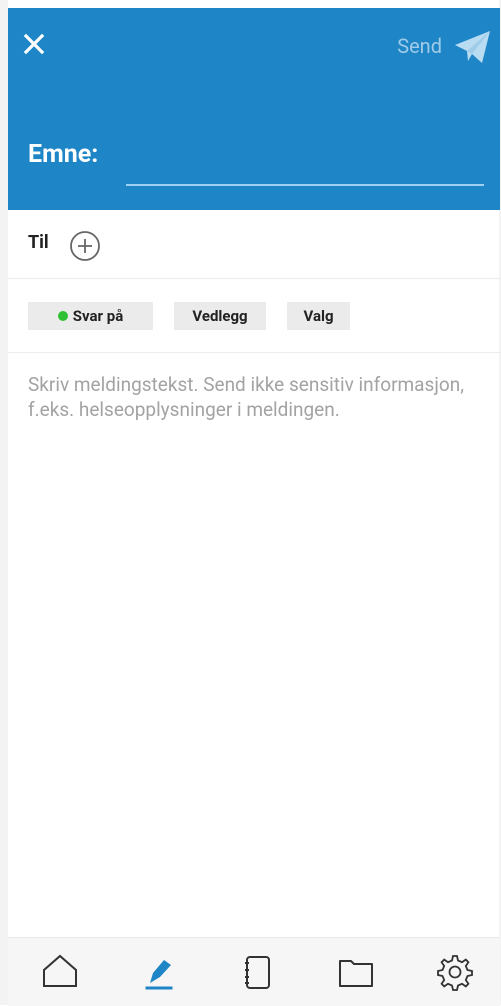  Describe the element at coordinates (98, 316) in the screenshot. I see `reply-chip-label: Svar på` at that location.